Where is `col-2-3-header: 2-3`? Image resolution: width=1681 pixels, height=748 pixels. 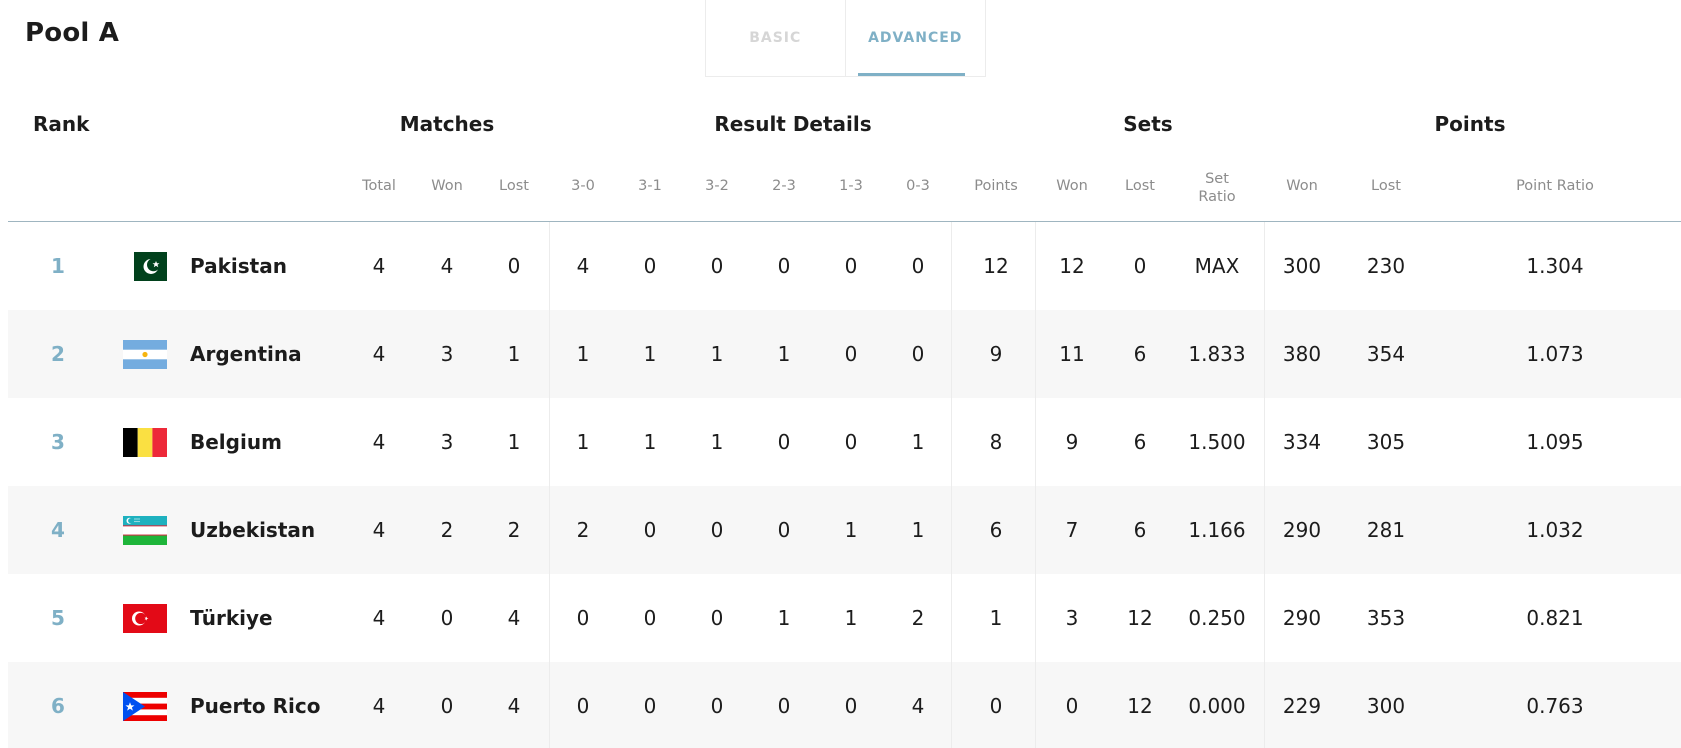 col-2-3-header: 2-3 is located at coordinates (784, 186).